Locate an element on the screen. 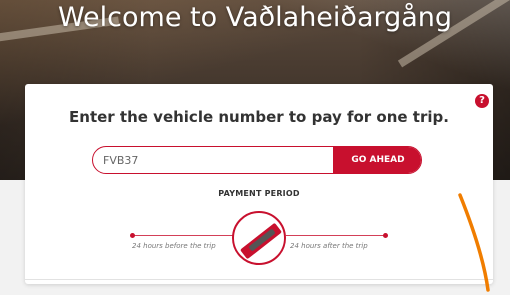 The height and width of the screenshot is (295, 510). vehicle-number-input is located at coordinates (218, 160).